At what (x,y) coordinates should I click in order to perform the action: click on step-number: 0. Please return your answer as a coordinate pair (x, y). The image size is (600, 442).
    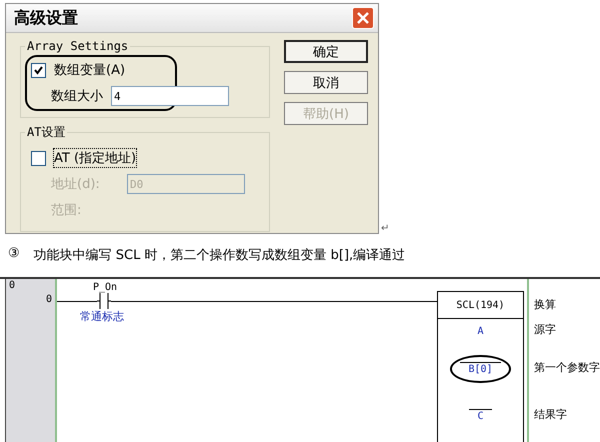
    Looking at the image, I should click on (49, 299).